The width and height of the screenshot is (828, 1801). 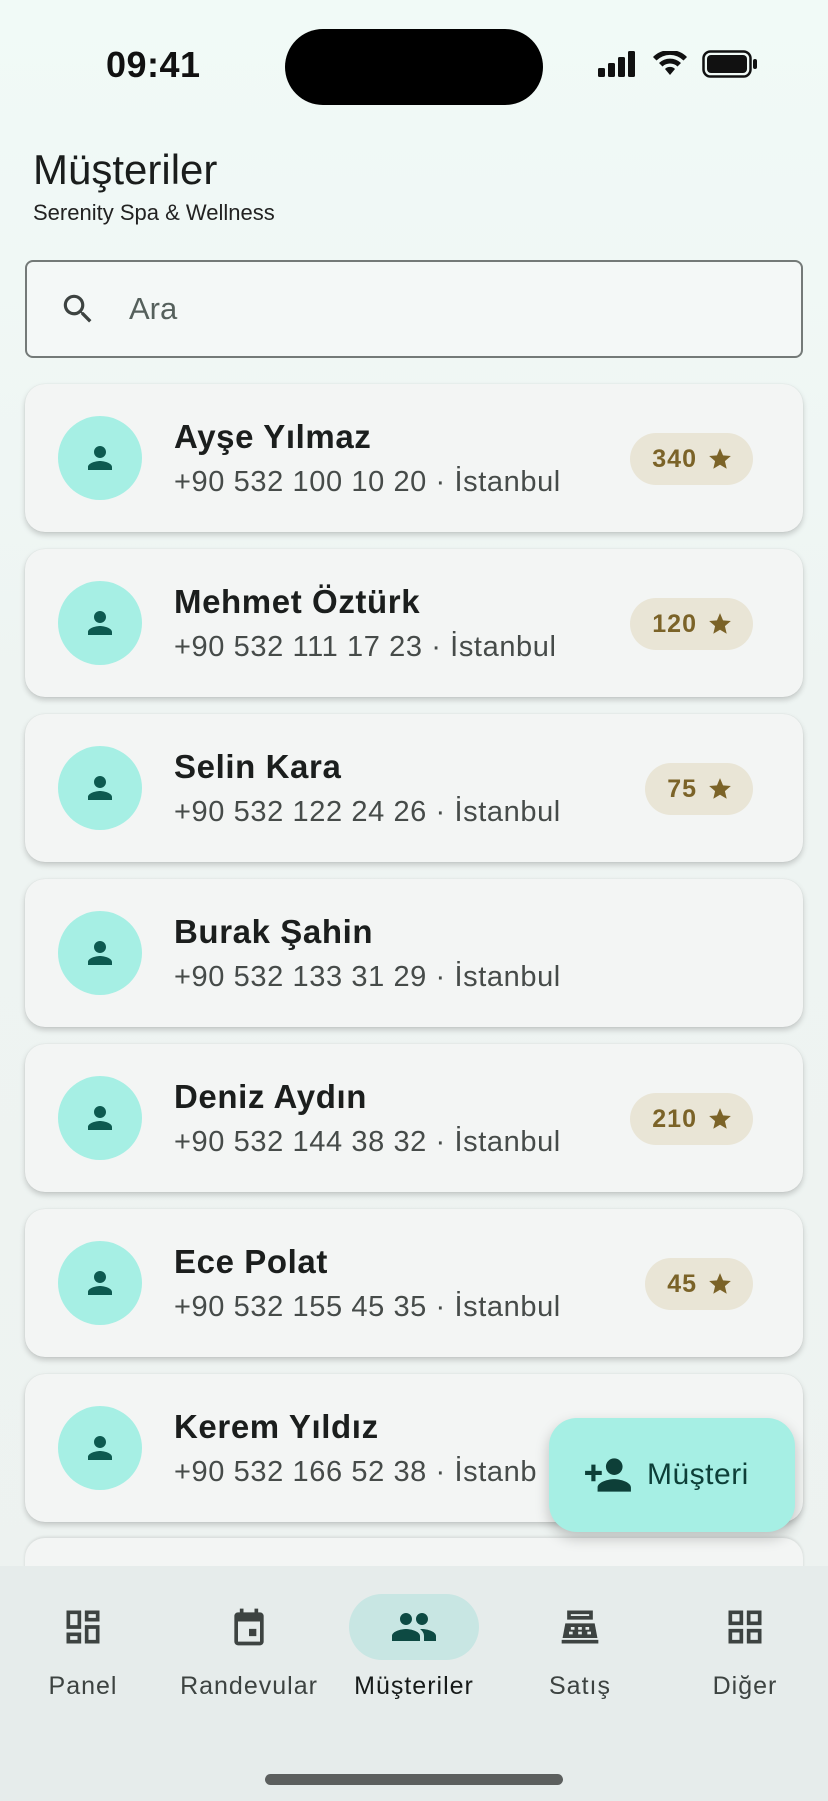 I want to click on nav-item-more: Diğer, so click(x=745, y=1647).